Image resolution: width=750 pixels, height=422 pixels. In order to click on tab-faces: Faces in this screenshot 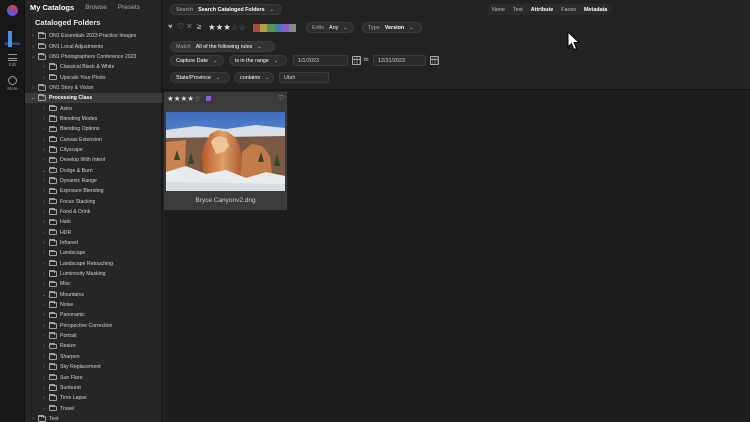, I will do `click(568, 10)`.